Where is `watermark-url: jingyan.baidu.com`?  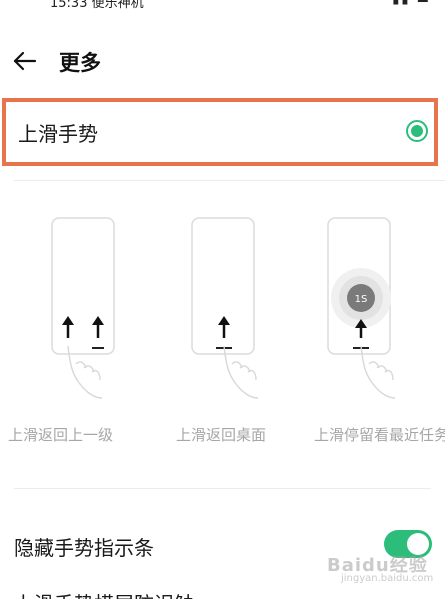 watermark-url: jingyan.baidu.com is located at coordinates (387, 578).